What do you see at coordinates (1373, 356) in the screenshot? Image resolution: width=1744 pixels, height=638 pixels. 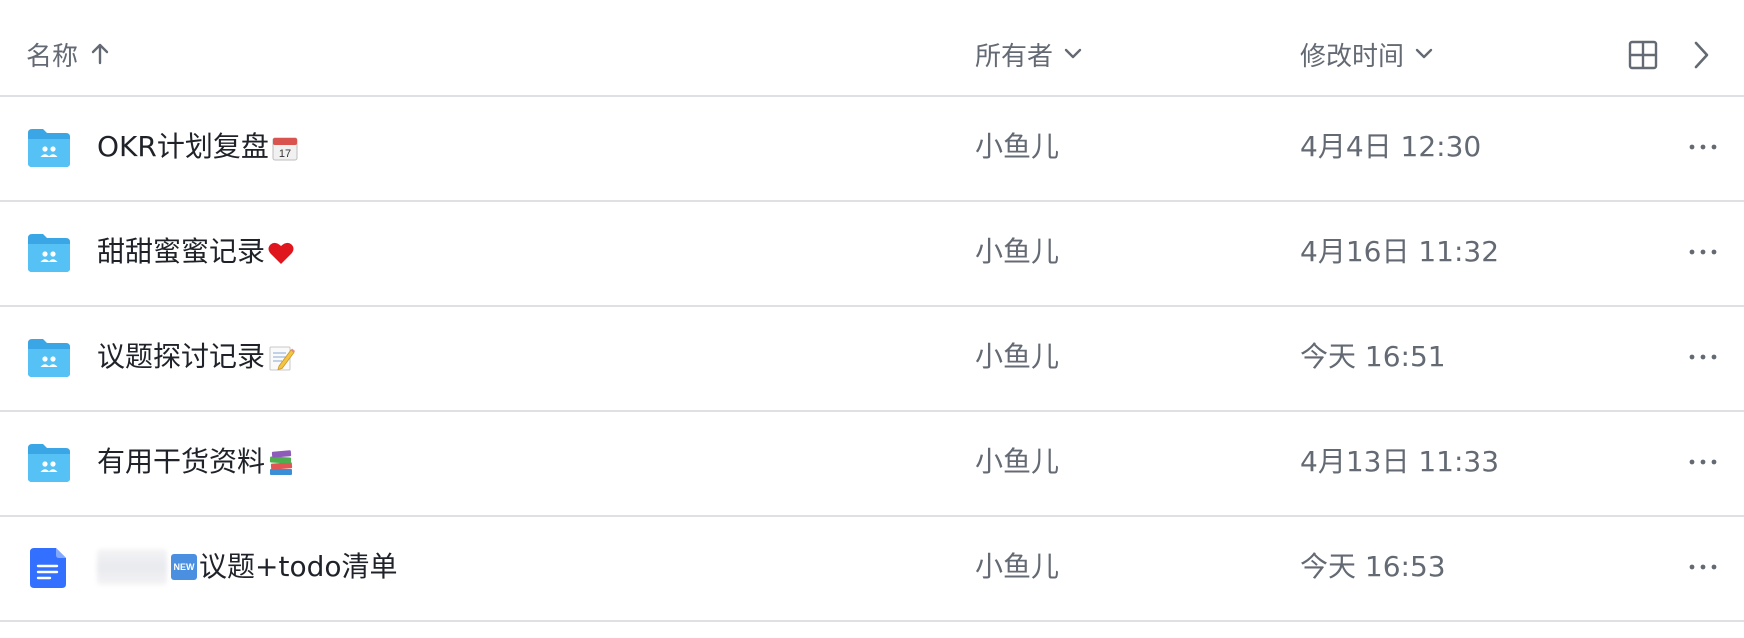 I see `item-modified-time: 今天 16:51` at bounding box center [1373, 356].